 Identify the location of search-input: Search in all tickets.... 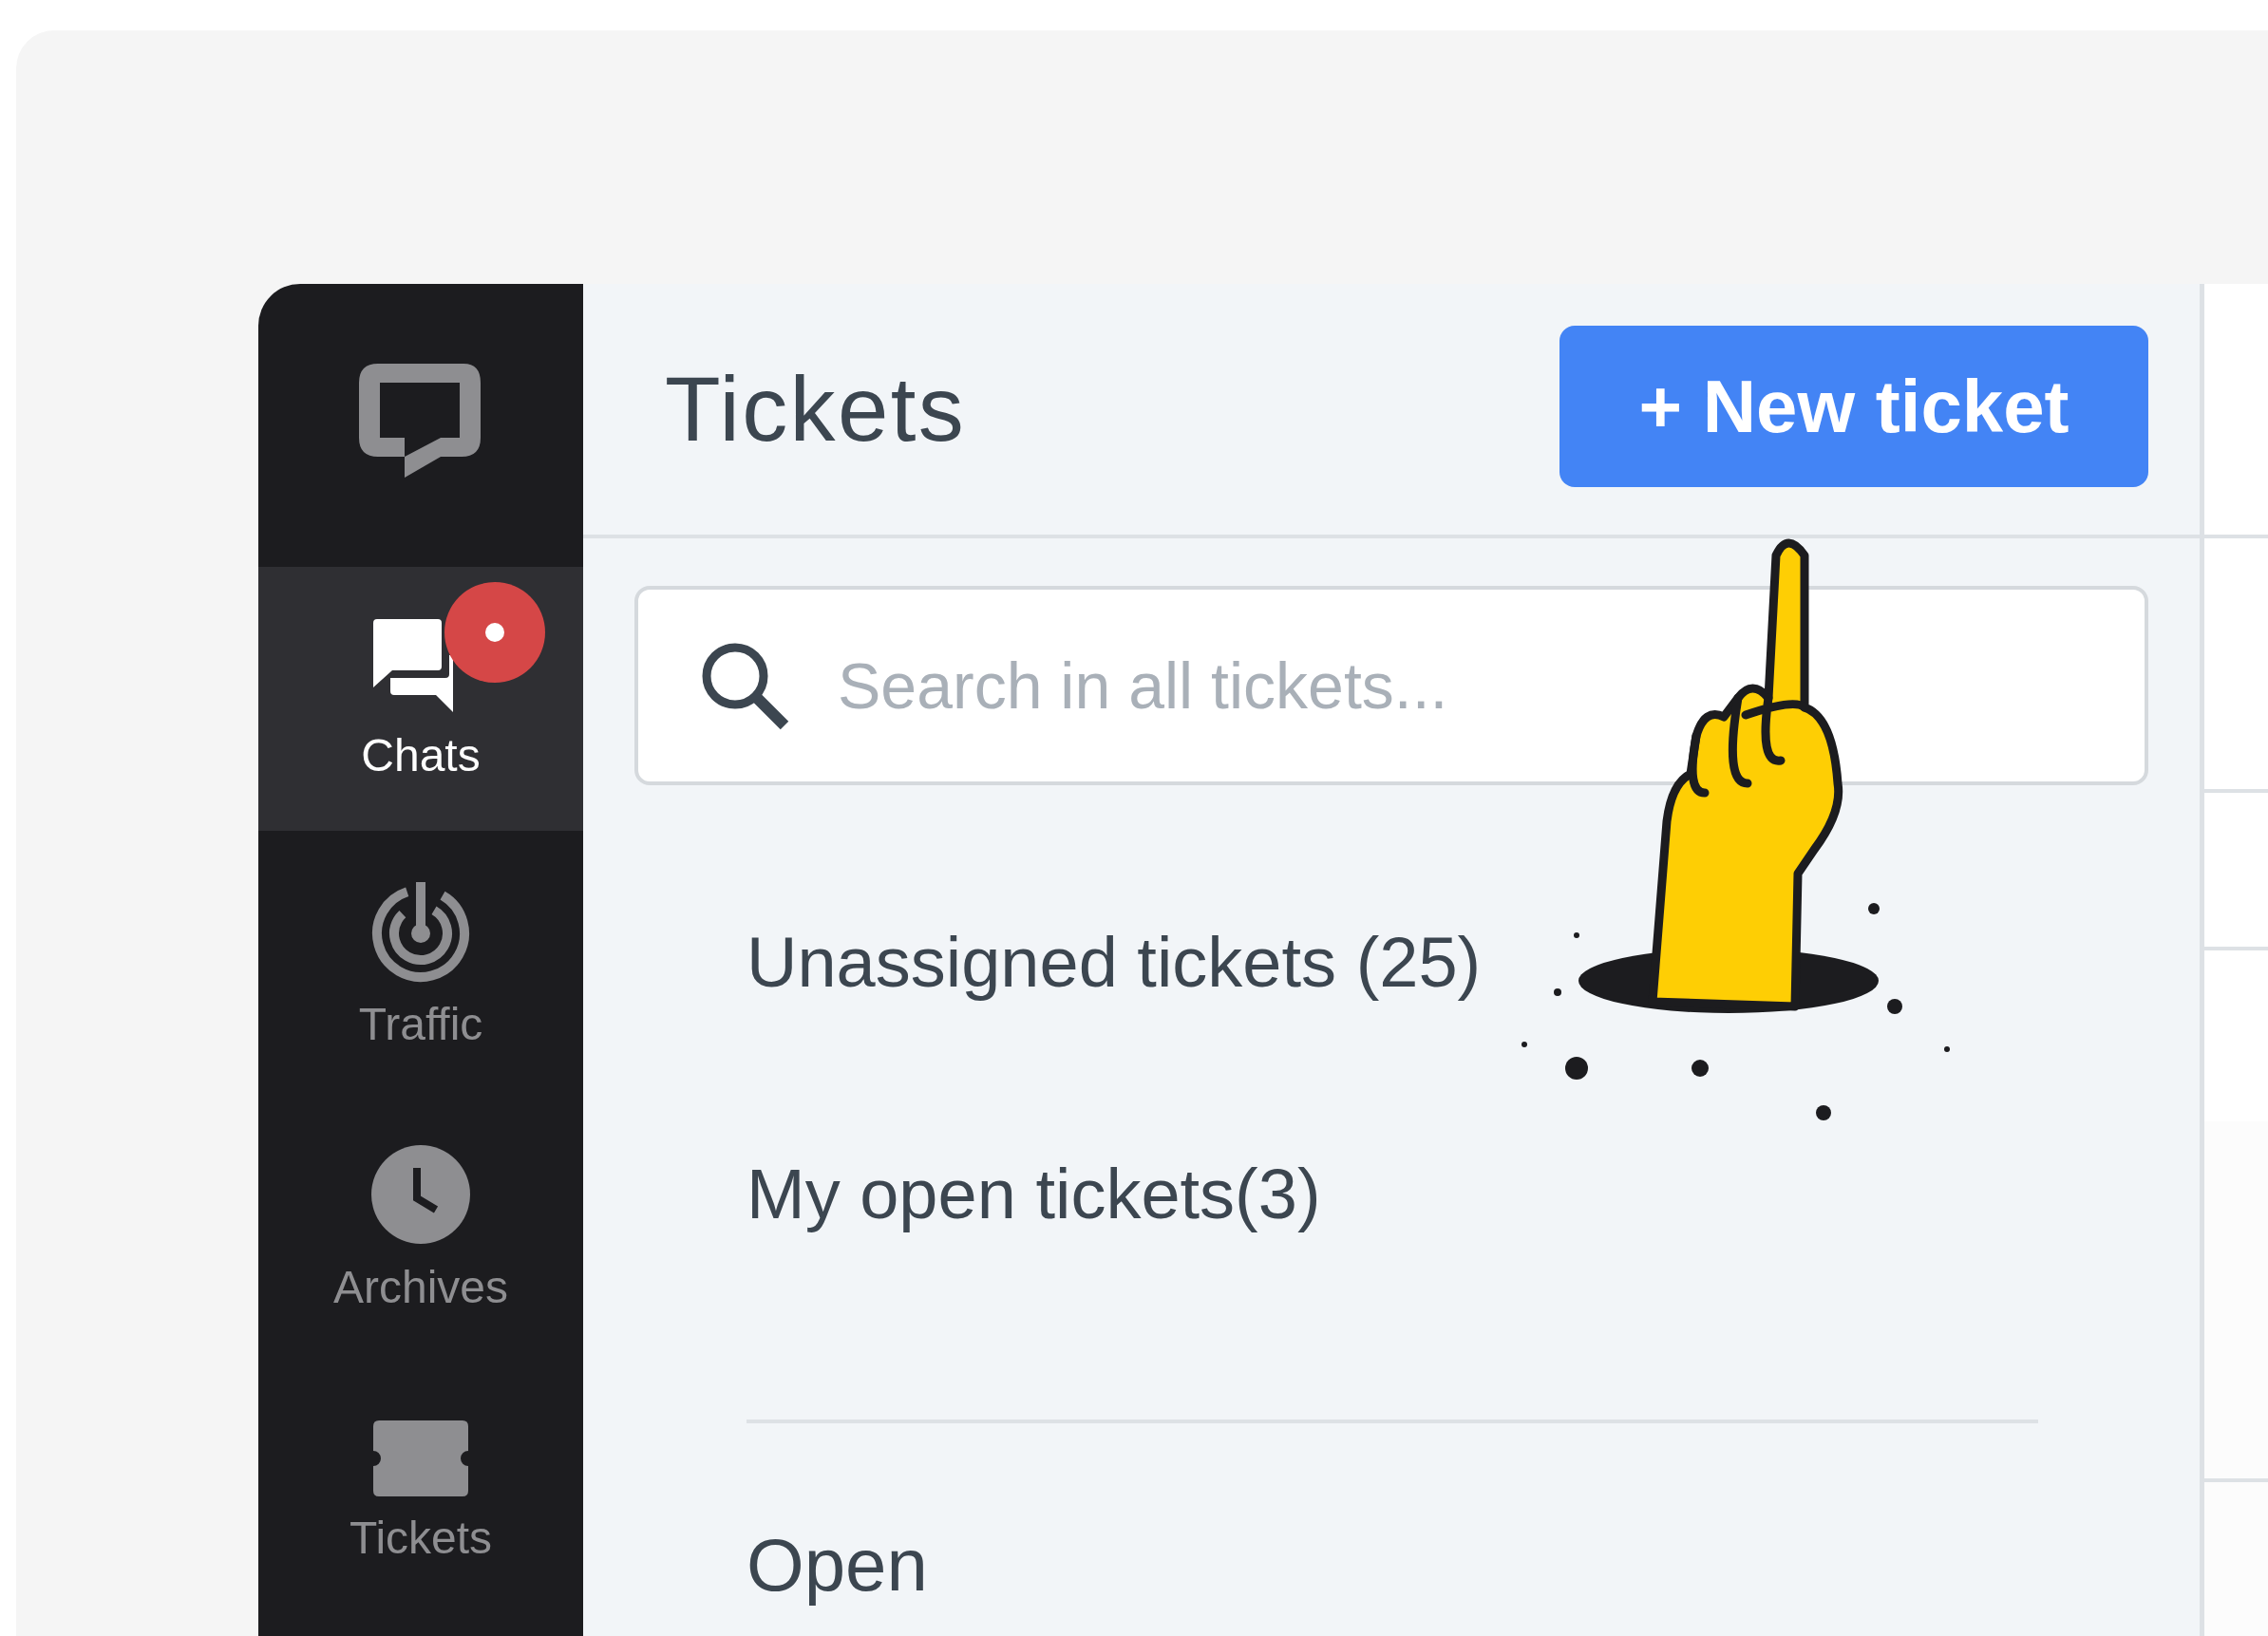
(1152, 685).